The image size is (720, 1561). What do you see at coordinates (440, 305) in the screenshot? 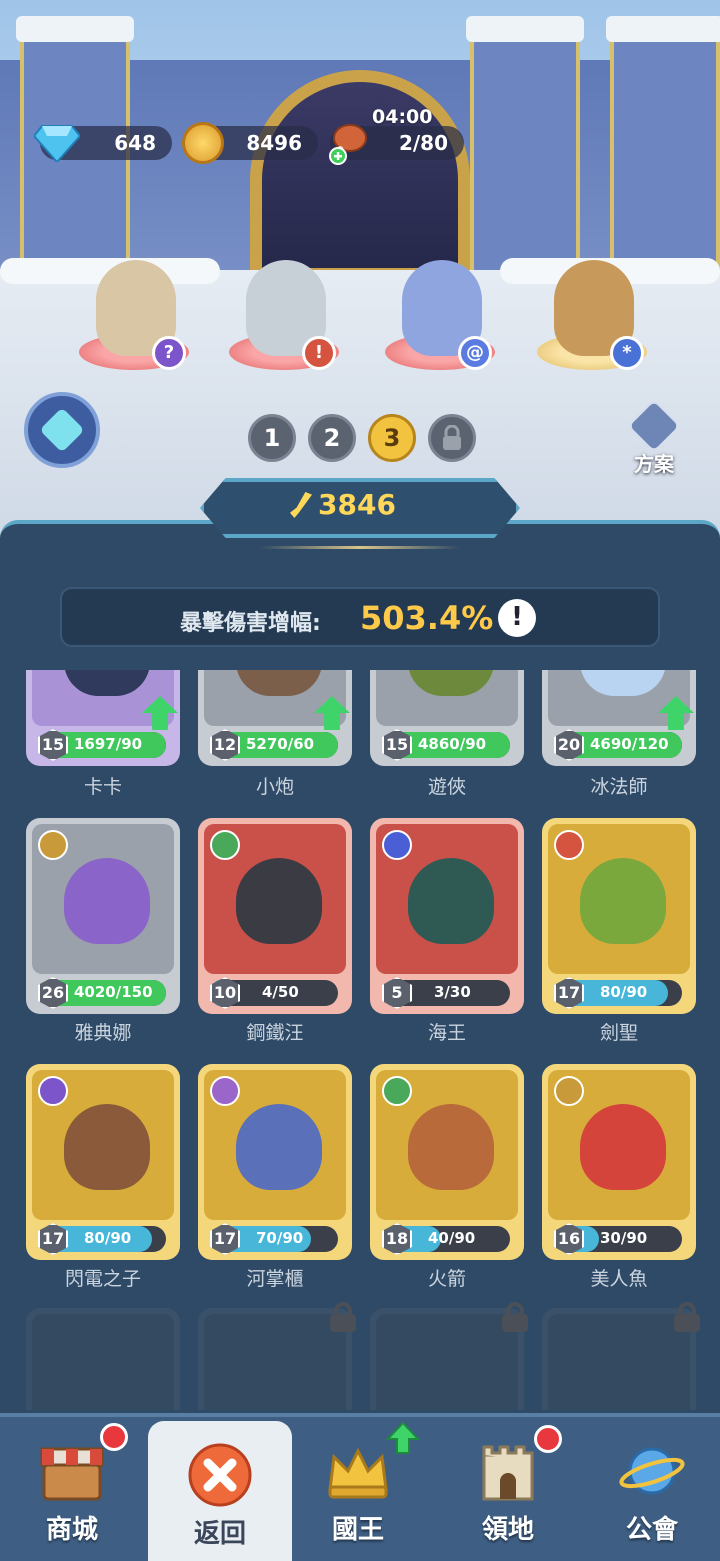
I see `lineup-hero-3: @` at bounding box center [440, 305].